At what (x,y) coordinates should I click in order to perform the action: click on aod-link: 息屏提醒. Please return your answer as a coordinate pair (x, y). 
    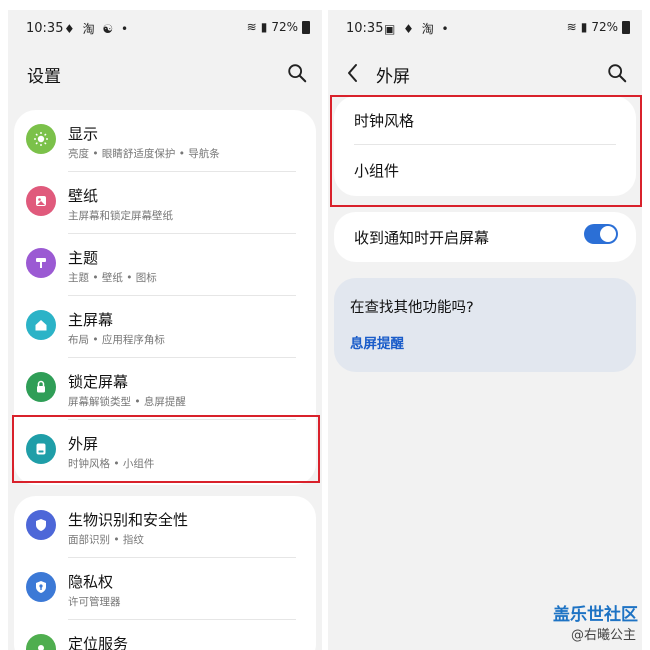
    Looking at the image, I should click on (377, 342).